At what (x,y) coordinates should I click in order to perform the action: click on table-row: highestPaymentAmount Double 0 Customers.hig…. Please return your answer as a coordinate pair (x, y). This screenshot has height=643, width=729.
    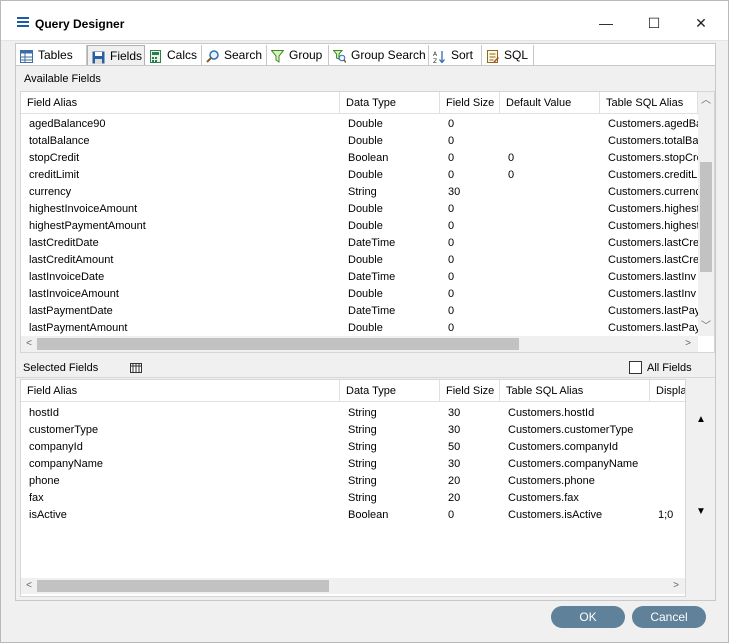
    Looking at the image, I should click on (359, 226).